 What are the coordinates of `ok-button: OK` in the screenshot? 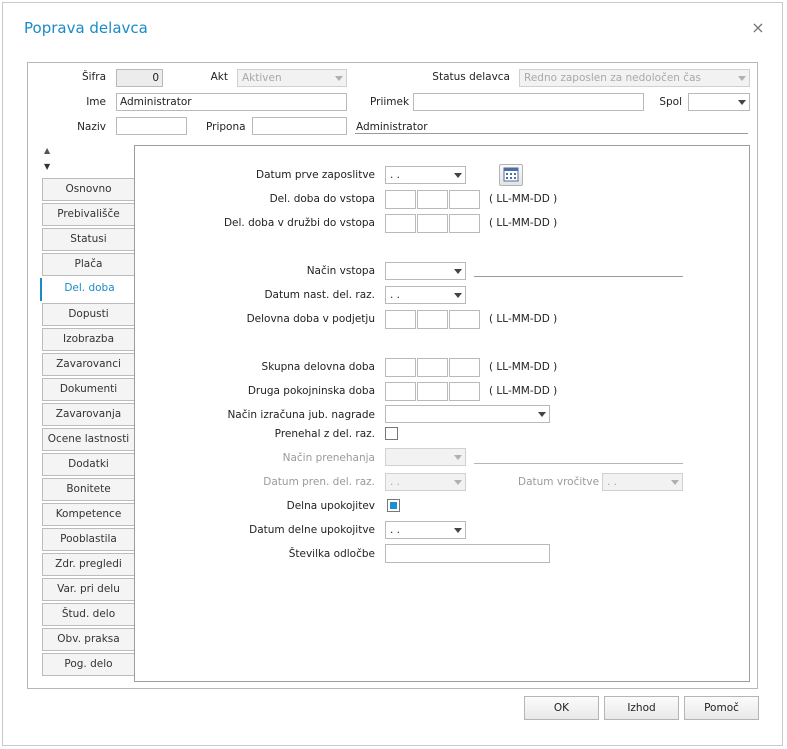 It's located at (561, 708).